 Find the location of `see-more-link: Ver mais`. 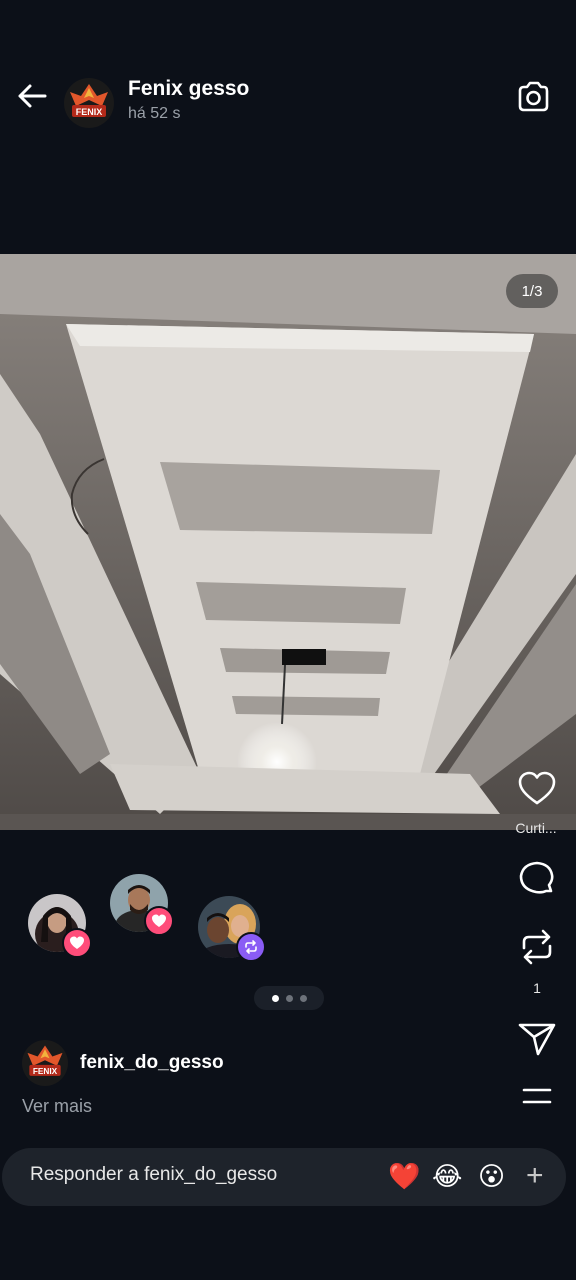

see-more-link: Ver mais is located at coordinates (57, 1106).